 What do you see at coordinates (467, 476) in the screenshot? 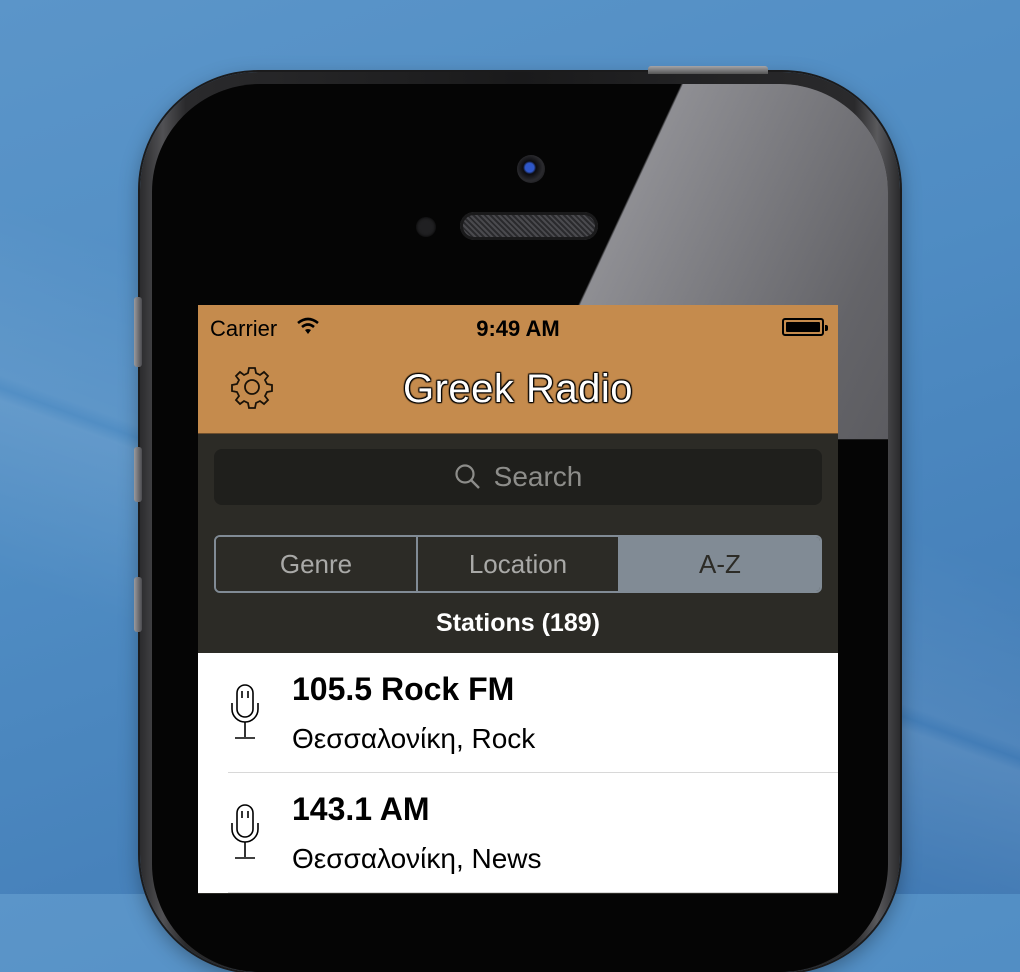
I see `search-icon` at bounding box center [467, 476].